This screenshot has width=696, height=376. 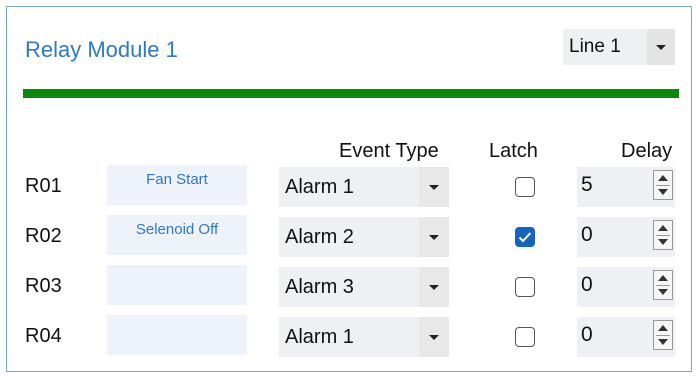 What do you see at coordinates (647, 151) in the screenshot?
I see `header-delay: Delay` at bounding box center [647, 151].